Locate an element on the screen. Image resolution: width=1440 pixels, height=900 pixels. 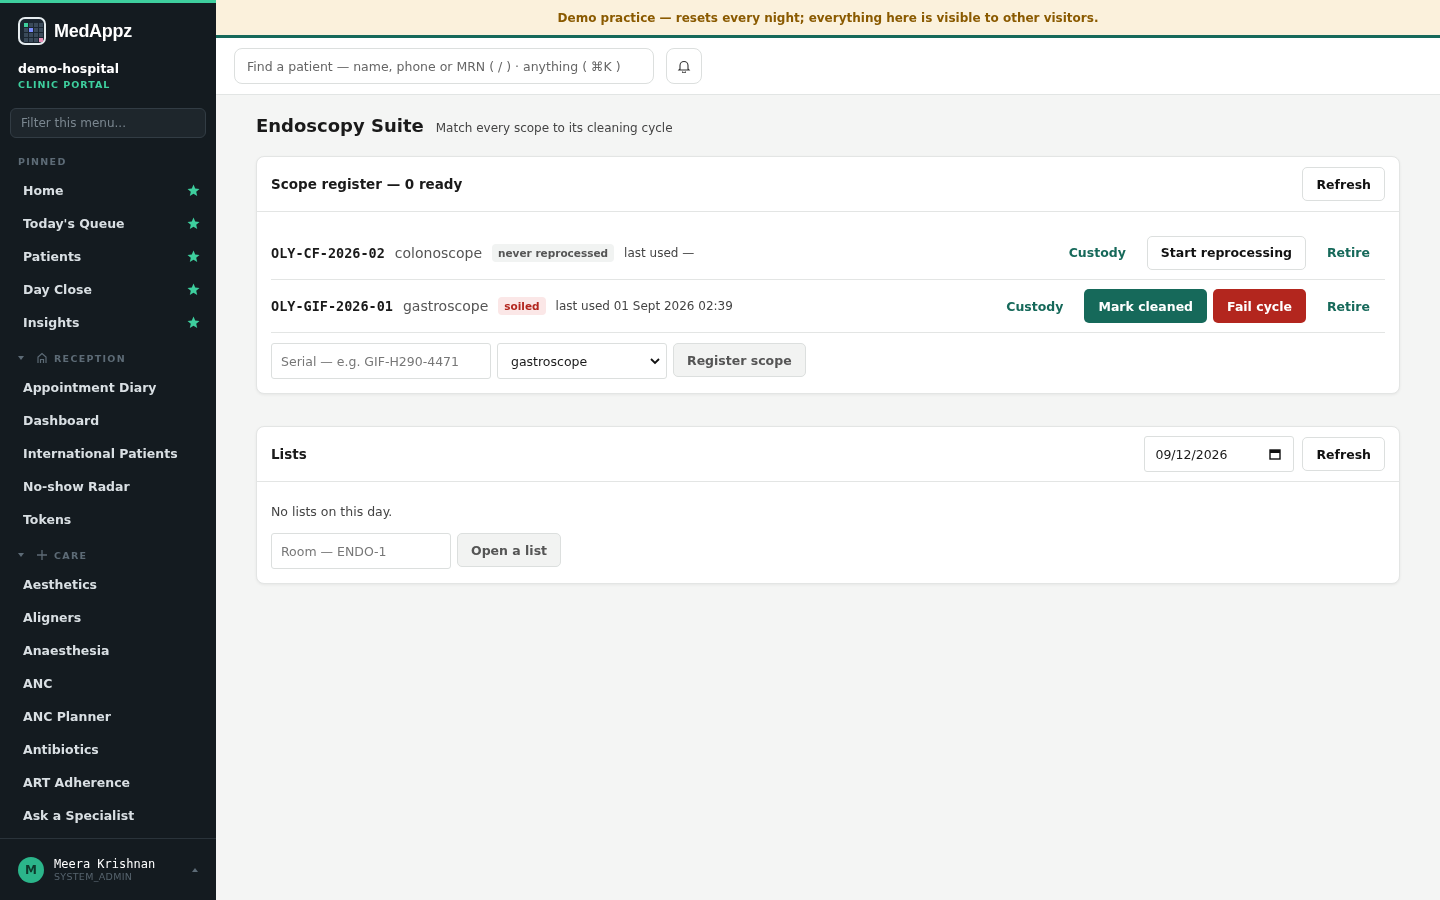
nav-item: International Patients is located at coordinates (108, 453).